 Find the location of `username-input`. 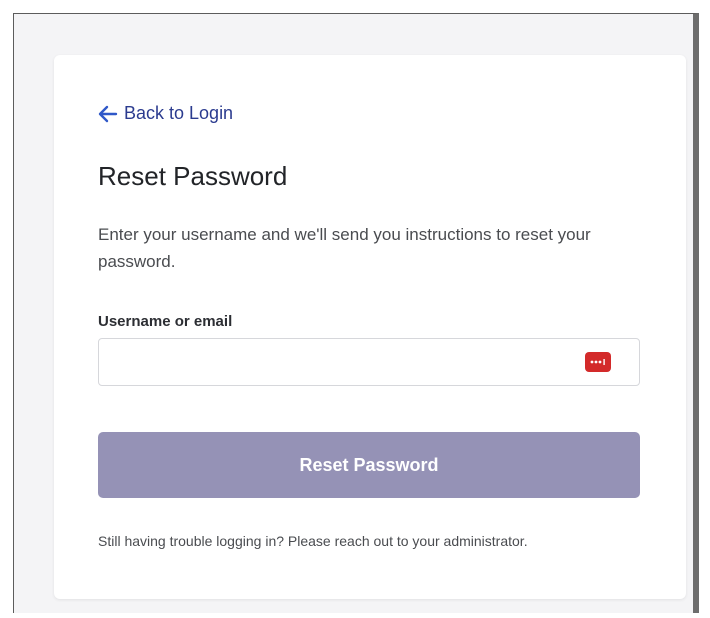

username-input is located at coordinates (369, 362).